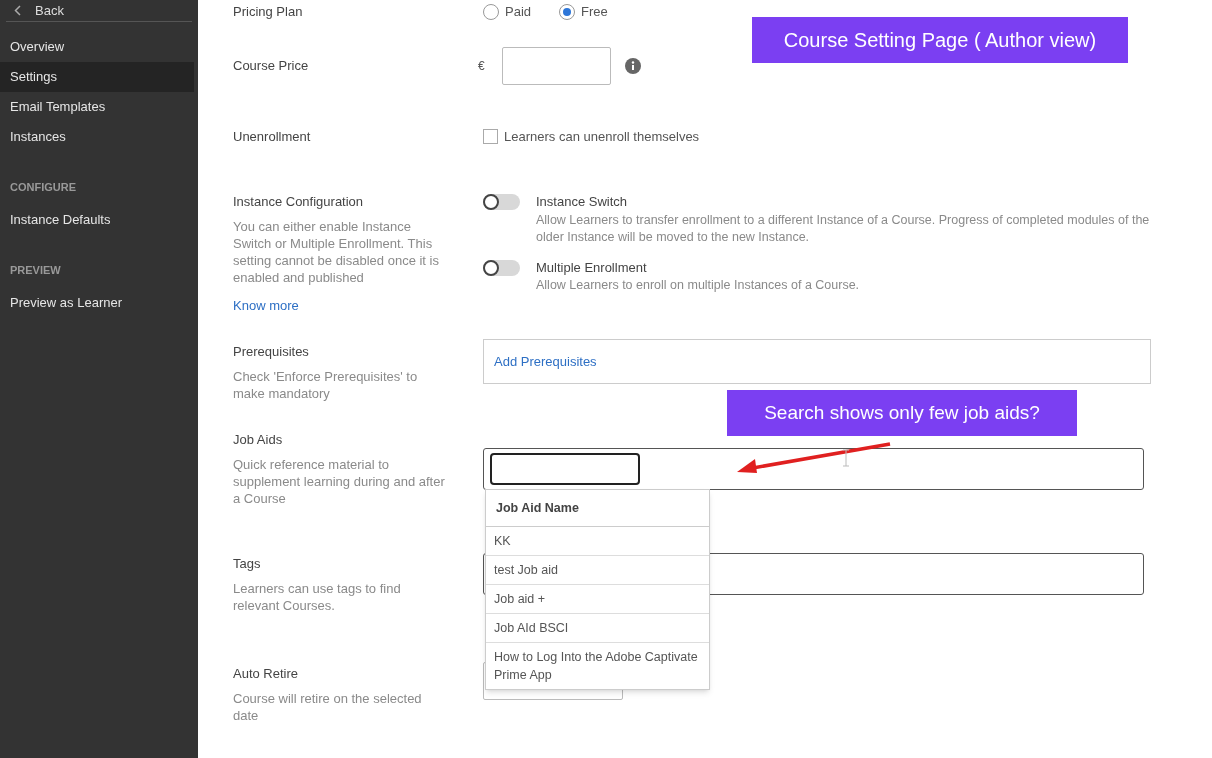 This screenshot has height=758, width=1212. Describe the element at coordinates (247, 564) in the screenshot. I see `field-label: Tags` at that location.